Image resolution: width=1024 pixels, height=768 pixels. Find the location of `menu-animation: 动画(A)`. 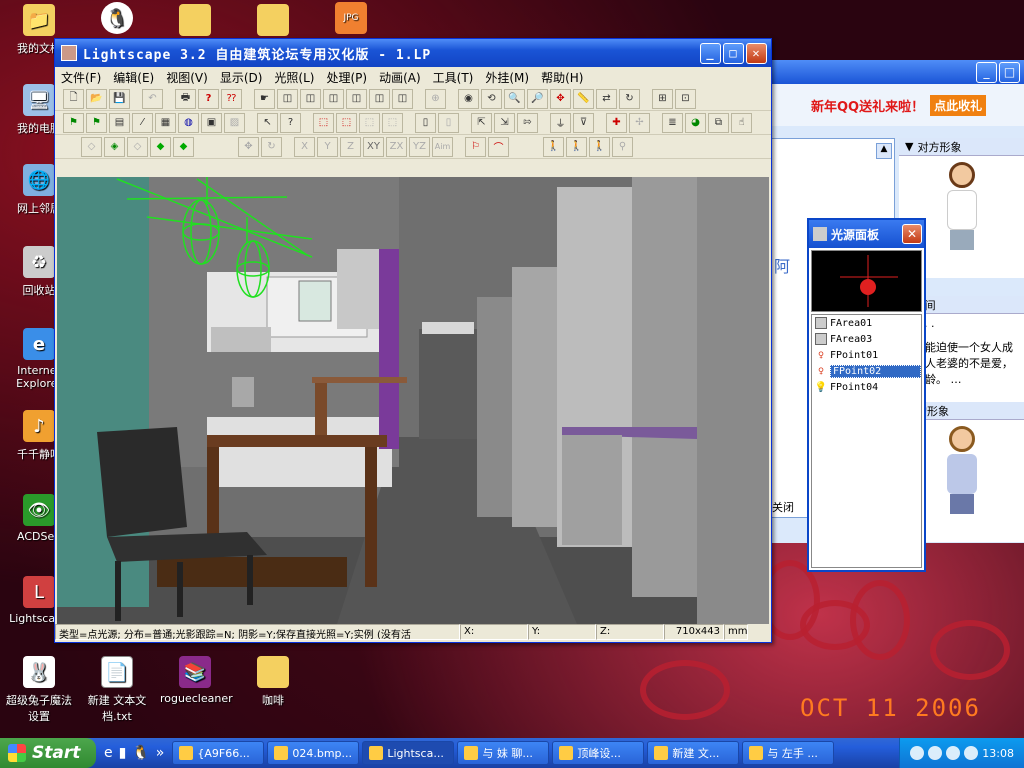

menu-animation: 动画(A) is located at coordinates (400, 77).